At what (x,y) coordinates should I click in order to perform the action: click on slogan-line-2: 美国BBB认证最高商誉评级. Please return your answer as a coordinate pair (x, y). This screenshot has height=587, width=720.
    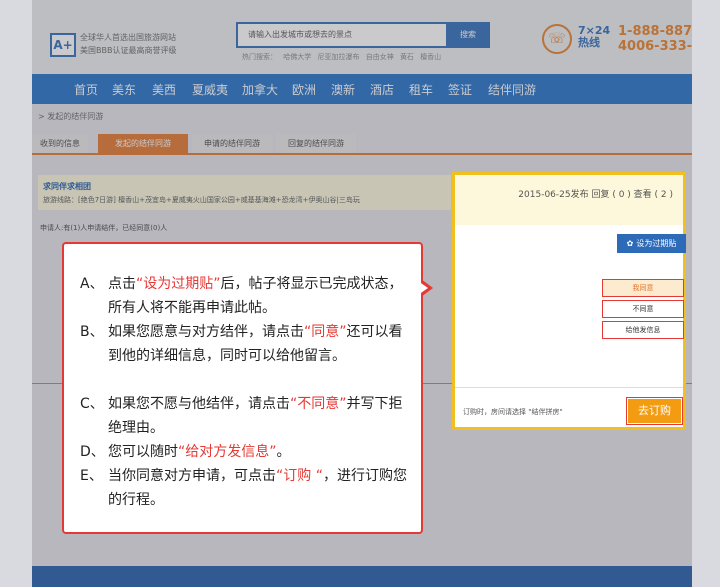
    Looking at the image, I should click on (128, 50).